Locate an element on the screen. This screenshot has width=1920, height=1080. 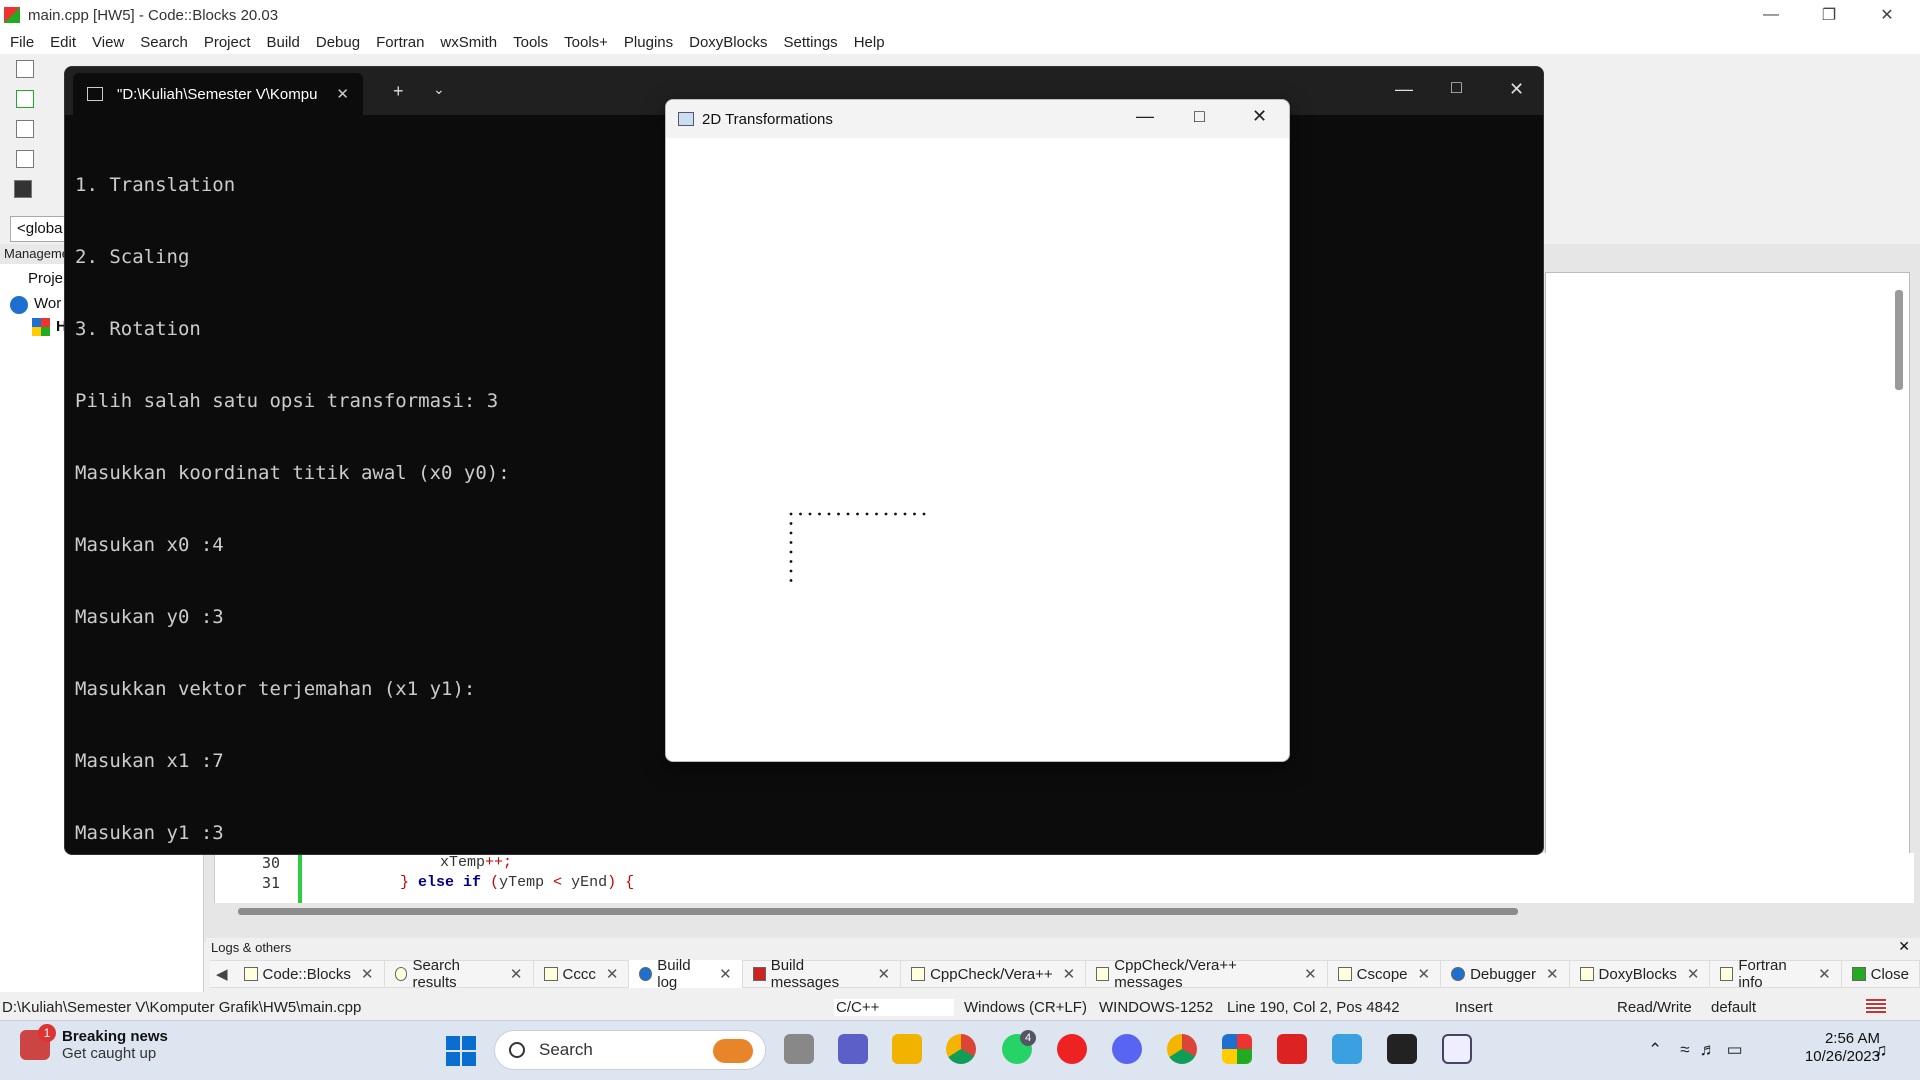
log-icon is located at coordinates (250, 974).